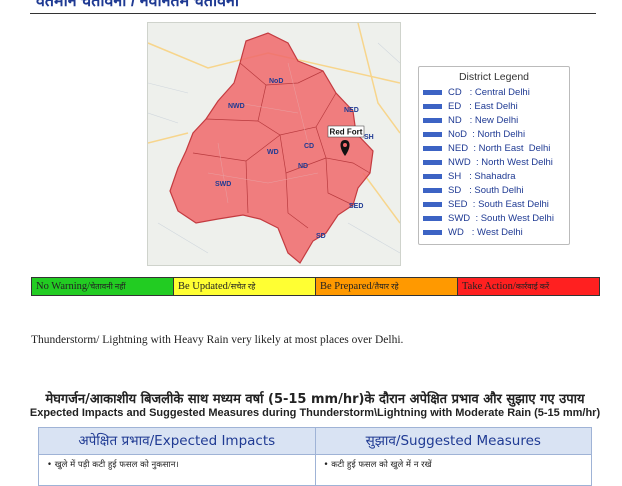 Image resolution: width=622 pixels, height=486 pixels. What do you see at coordinates (452, 441) in the screenshot?
I see `header-suggested-measures: सुझाव/Suggested Measures` at bounding box center [452, 441].